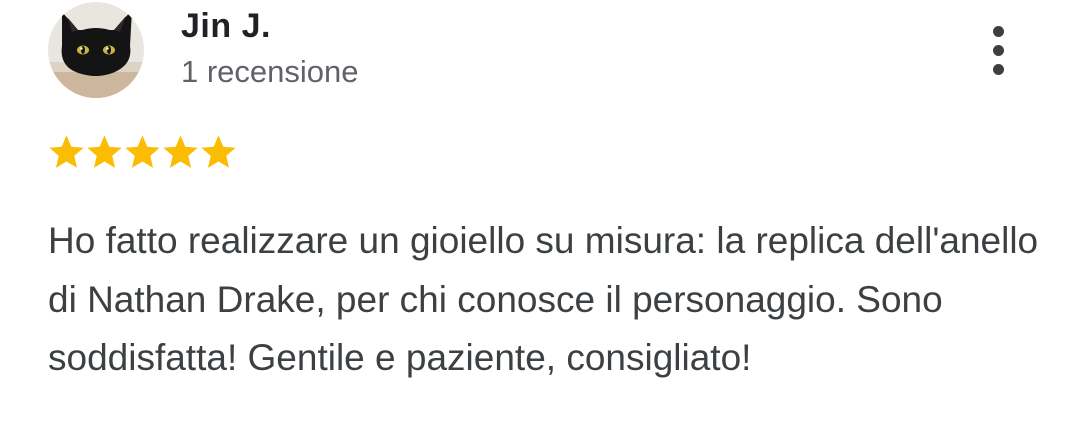  Describe the element at coordinates (270, 71) in the screenshot. I see `author-review-count: 1 recensione` at that location.